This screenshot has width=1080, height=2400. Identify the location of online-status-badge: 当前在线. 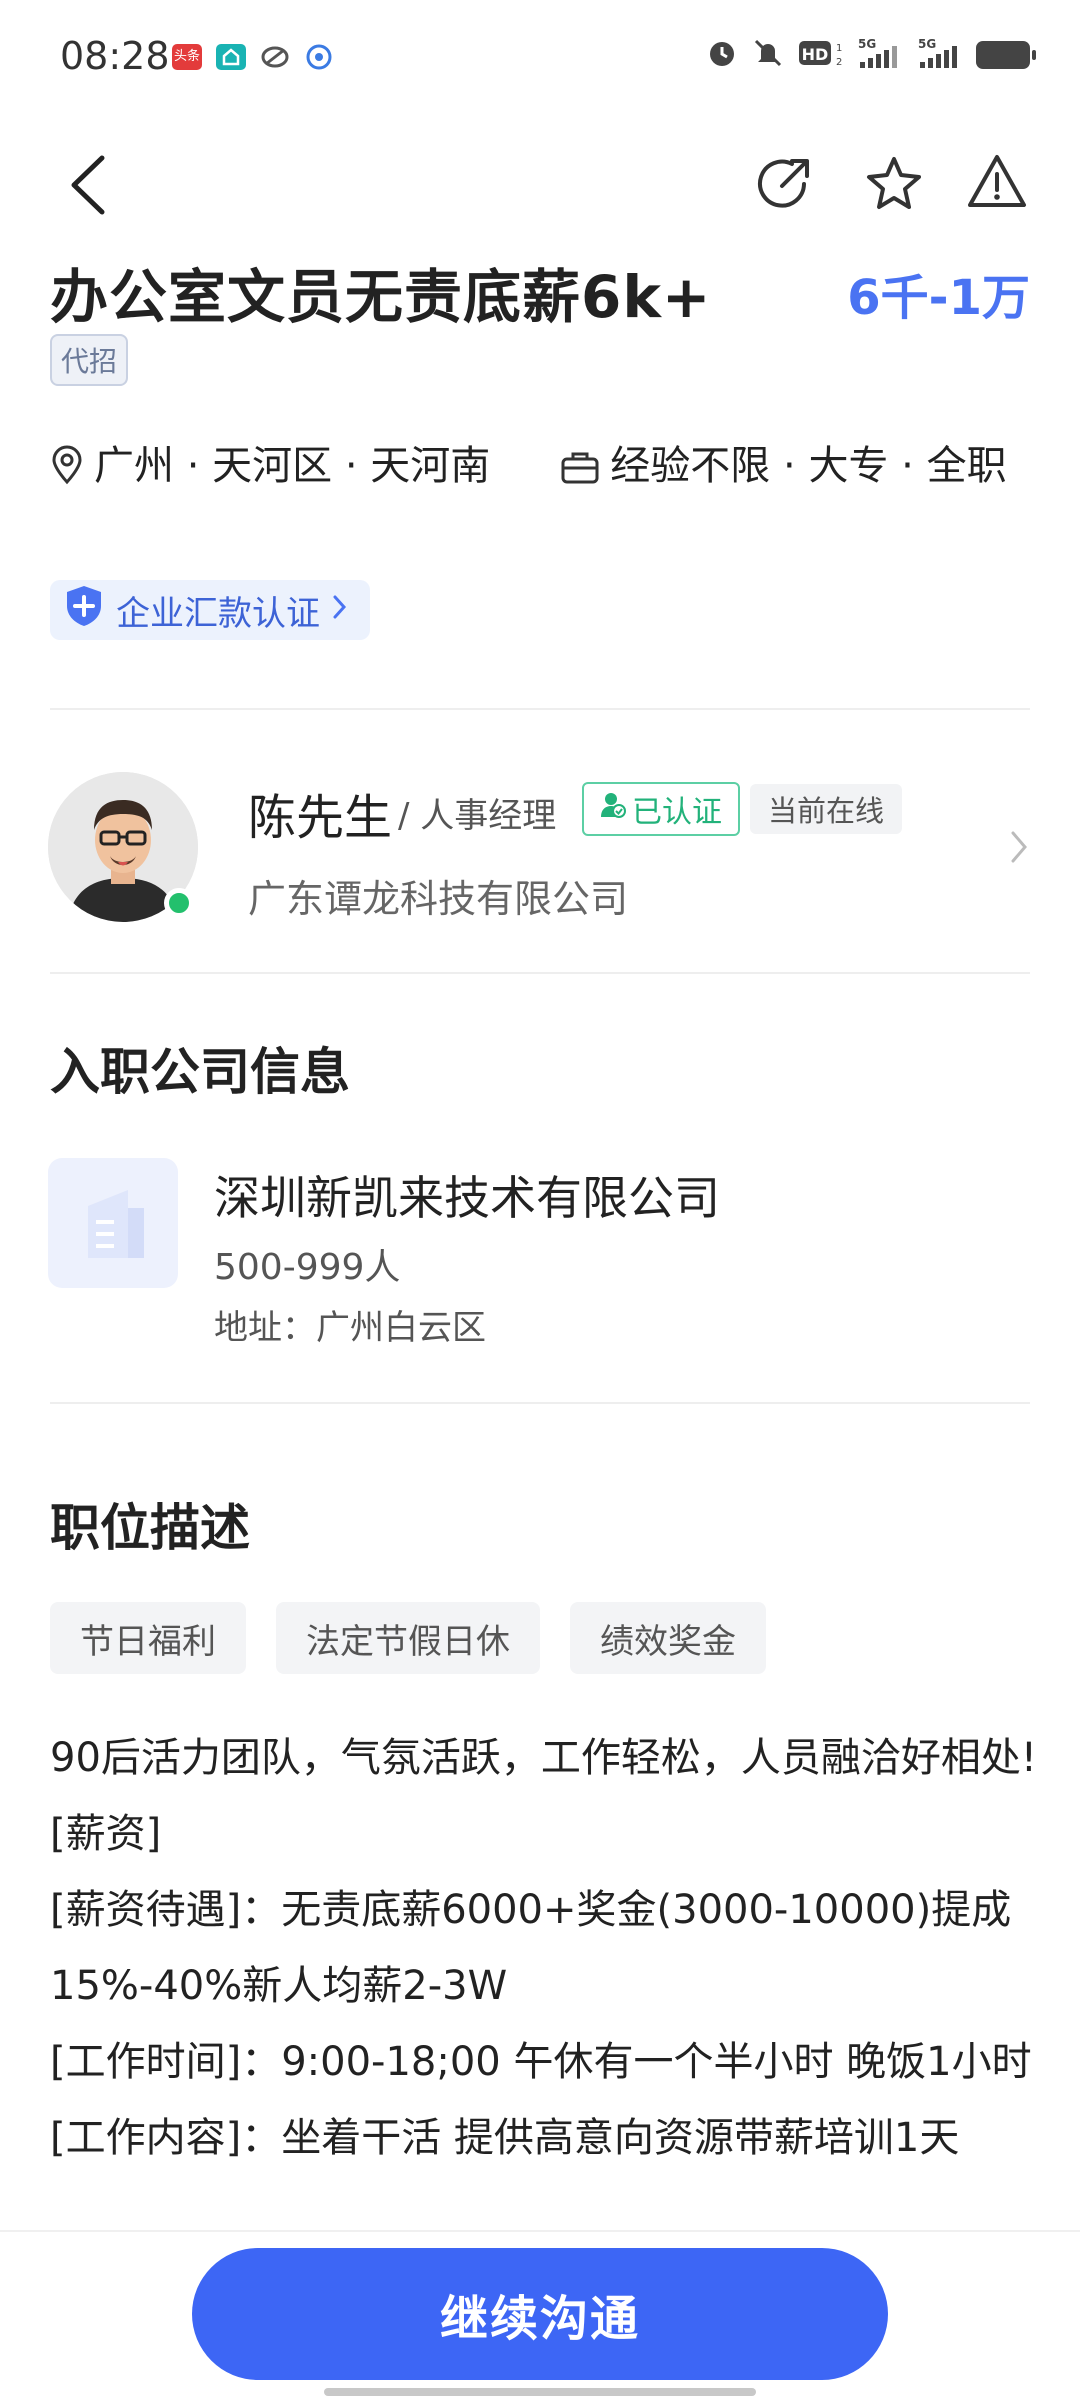
(826, 809).